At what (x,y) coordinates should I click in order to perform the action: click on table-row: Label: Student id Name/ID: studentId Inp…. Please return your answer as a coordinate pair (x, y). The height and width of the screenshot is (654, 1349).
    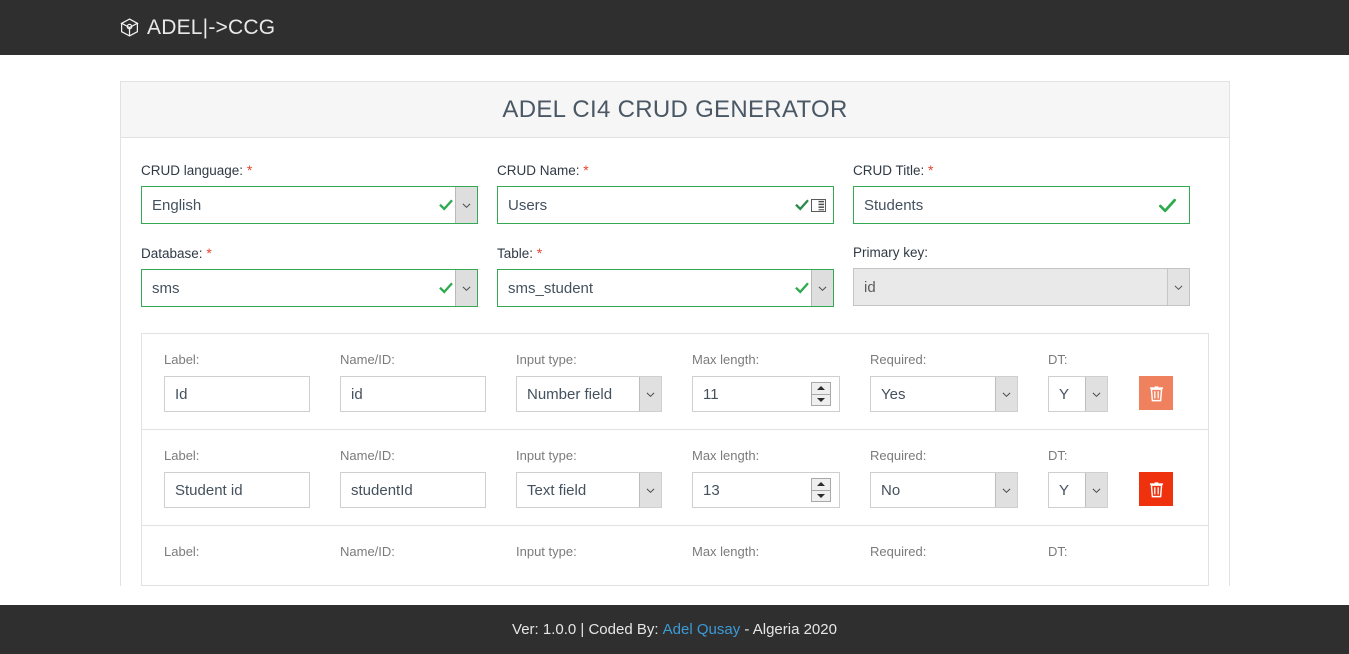
    Looking at the image, I should click on (675, 477).